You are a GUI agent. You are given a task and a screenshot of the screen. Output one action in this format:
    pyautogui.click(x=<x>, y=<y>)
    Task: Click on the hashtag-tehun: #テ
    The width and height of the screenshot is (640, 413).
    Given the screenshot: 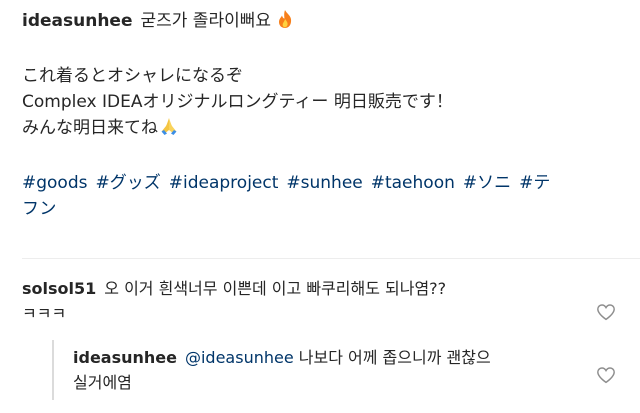 What is the action you would take?
    pyautogui.click(x=534, y=183)
    